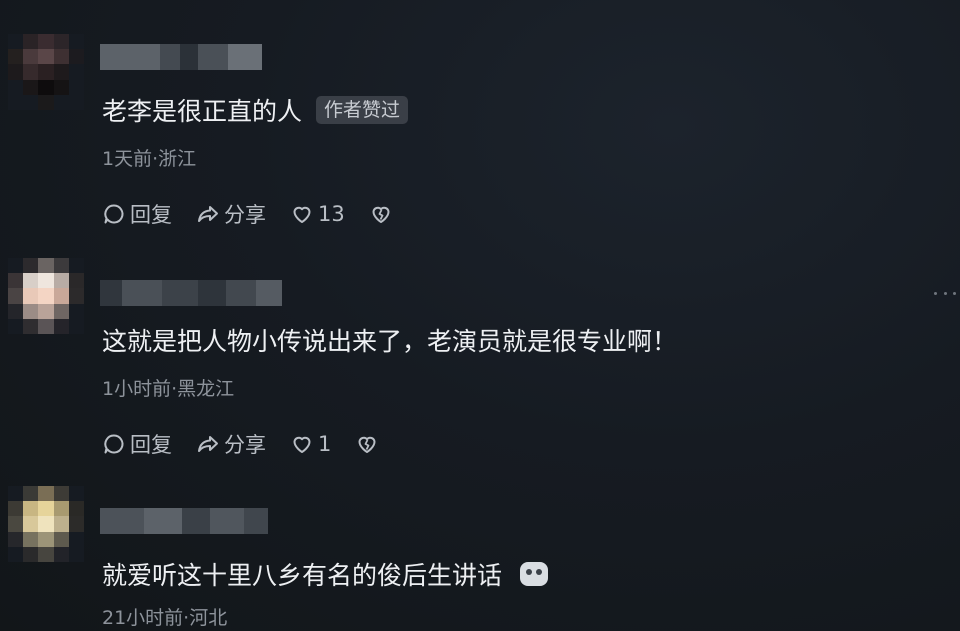 The image size is (960, 631). Describe the element at coordinates (149, 159) in the screenshot. I see `comment-meta: 1天前·浙江` at that location.